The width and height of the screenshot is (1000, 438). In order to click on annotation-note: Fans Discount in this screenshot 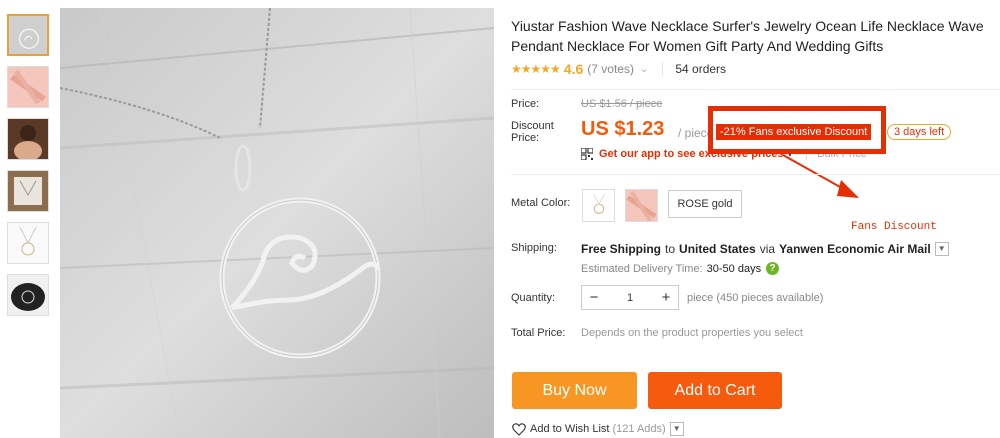, I will do `click(894, 227)`.